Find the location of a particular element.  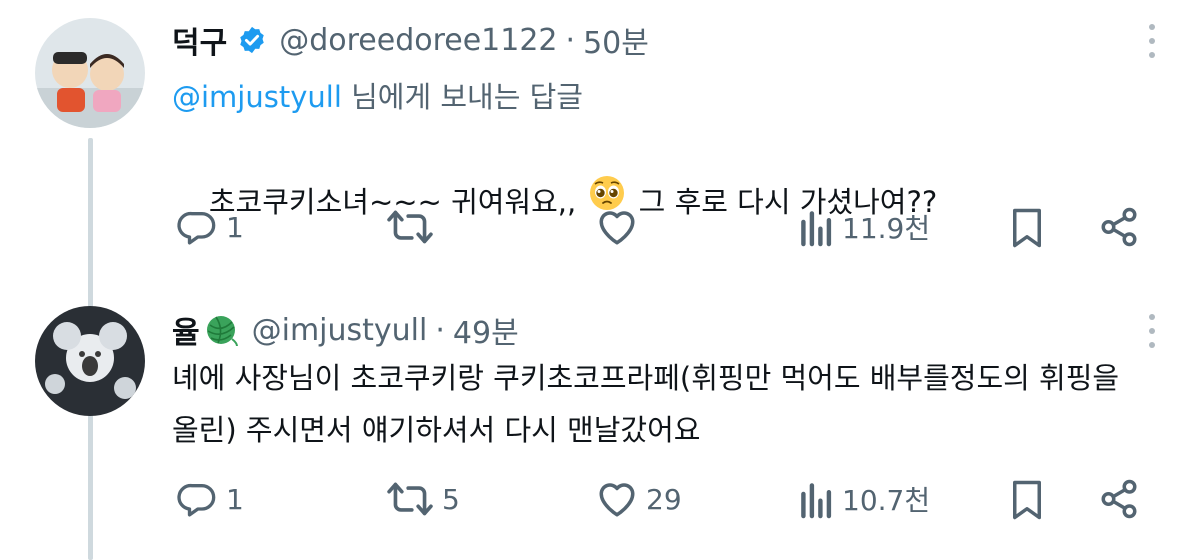

action-bar: 1 5 29 10.7천 is located at coordinates (600, 499).